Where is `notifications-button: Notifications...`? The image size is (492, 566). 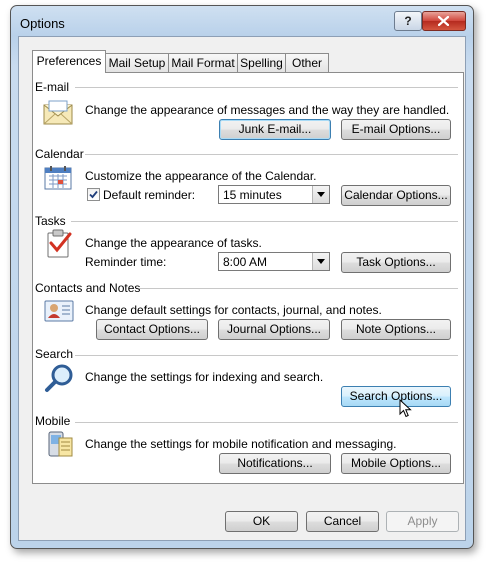
notifications-button: Notifications... is located at coordinates (275, 463).